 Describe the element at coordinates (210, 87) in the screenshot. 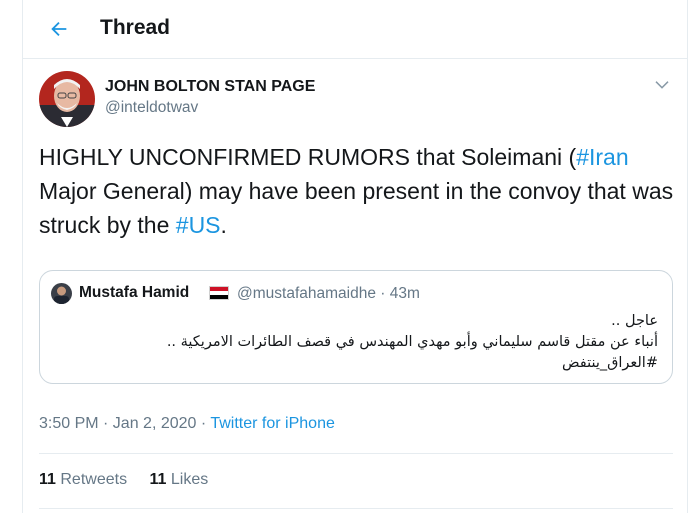

I see `author-name: JOHN BOLTON STAN PAGE` at that location.